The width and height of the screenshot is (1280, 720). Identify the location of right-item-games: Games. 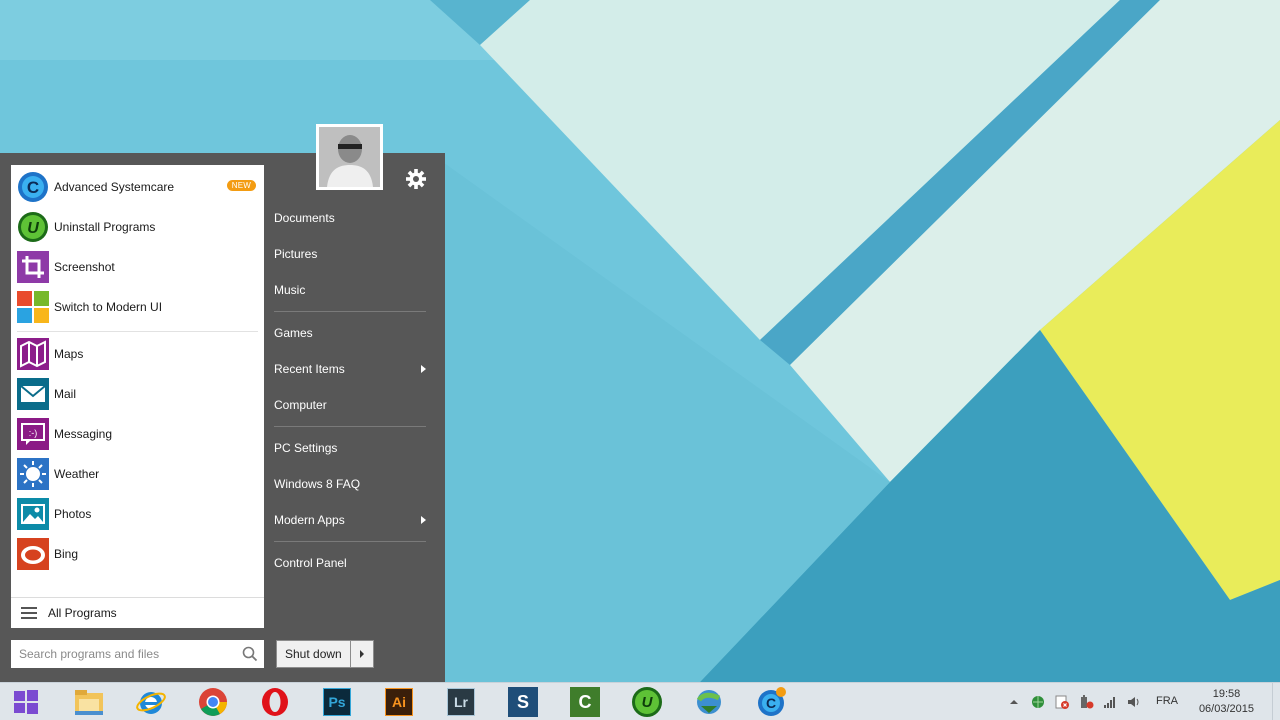
(354, 333).